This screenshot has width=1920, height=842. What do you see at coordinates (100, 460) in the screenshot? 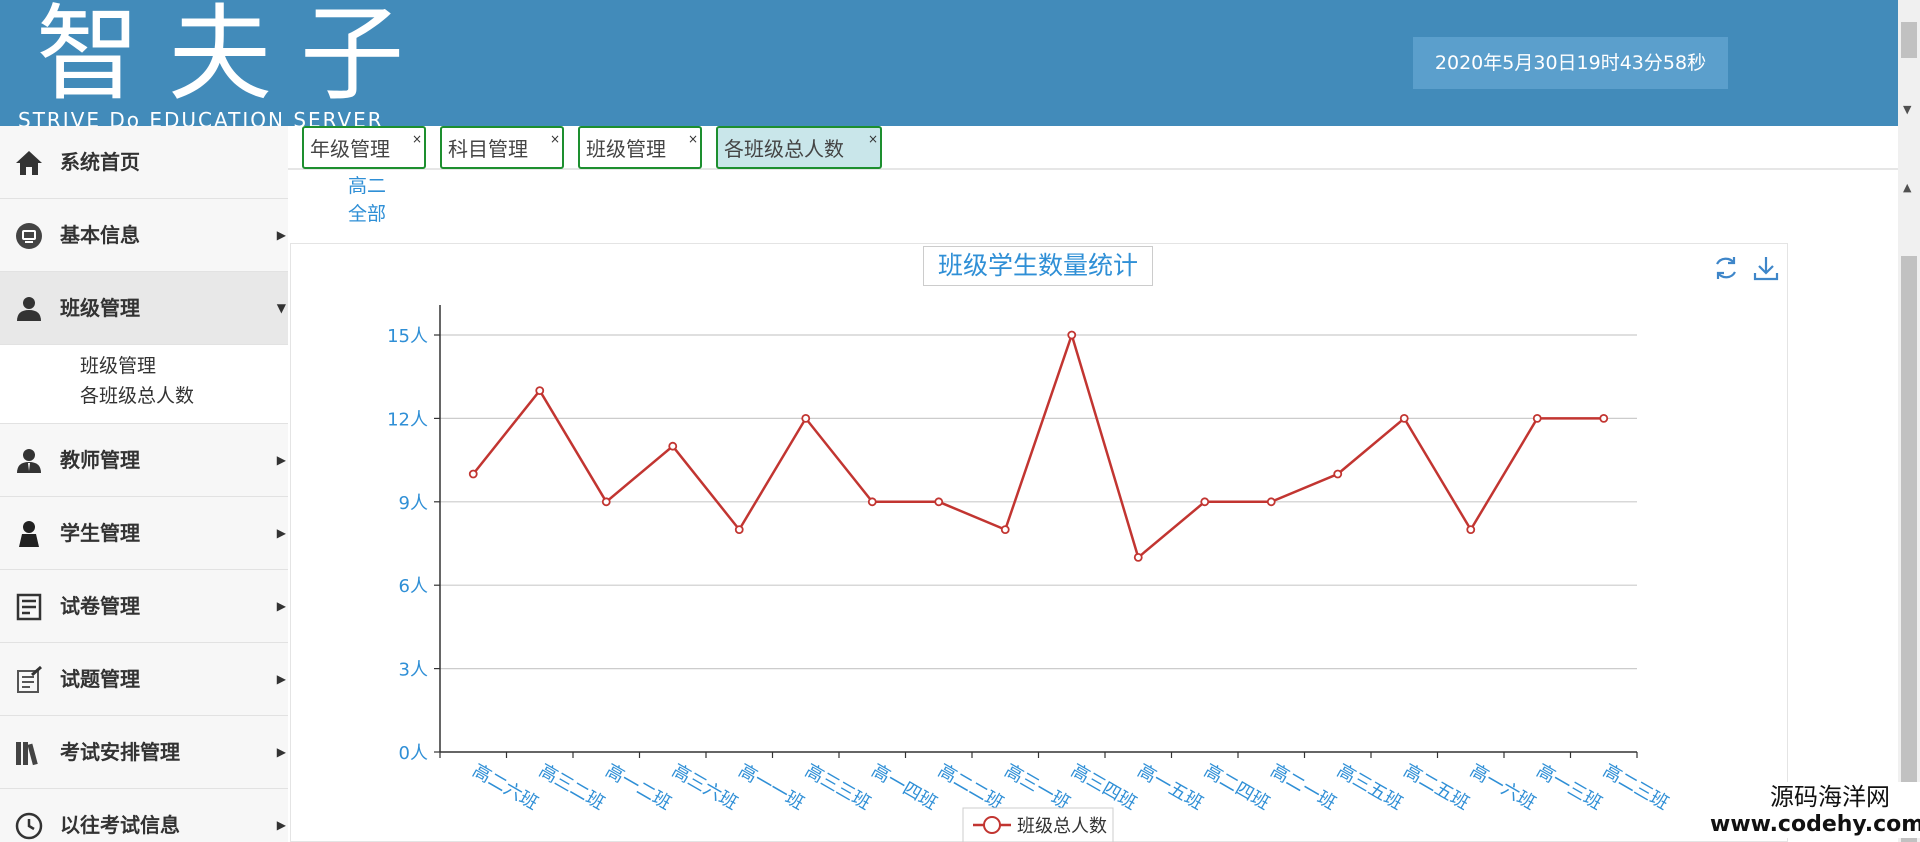
I see `sidebar-item-label: 教师管理` at bounding box center [100, 460].